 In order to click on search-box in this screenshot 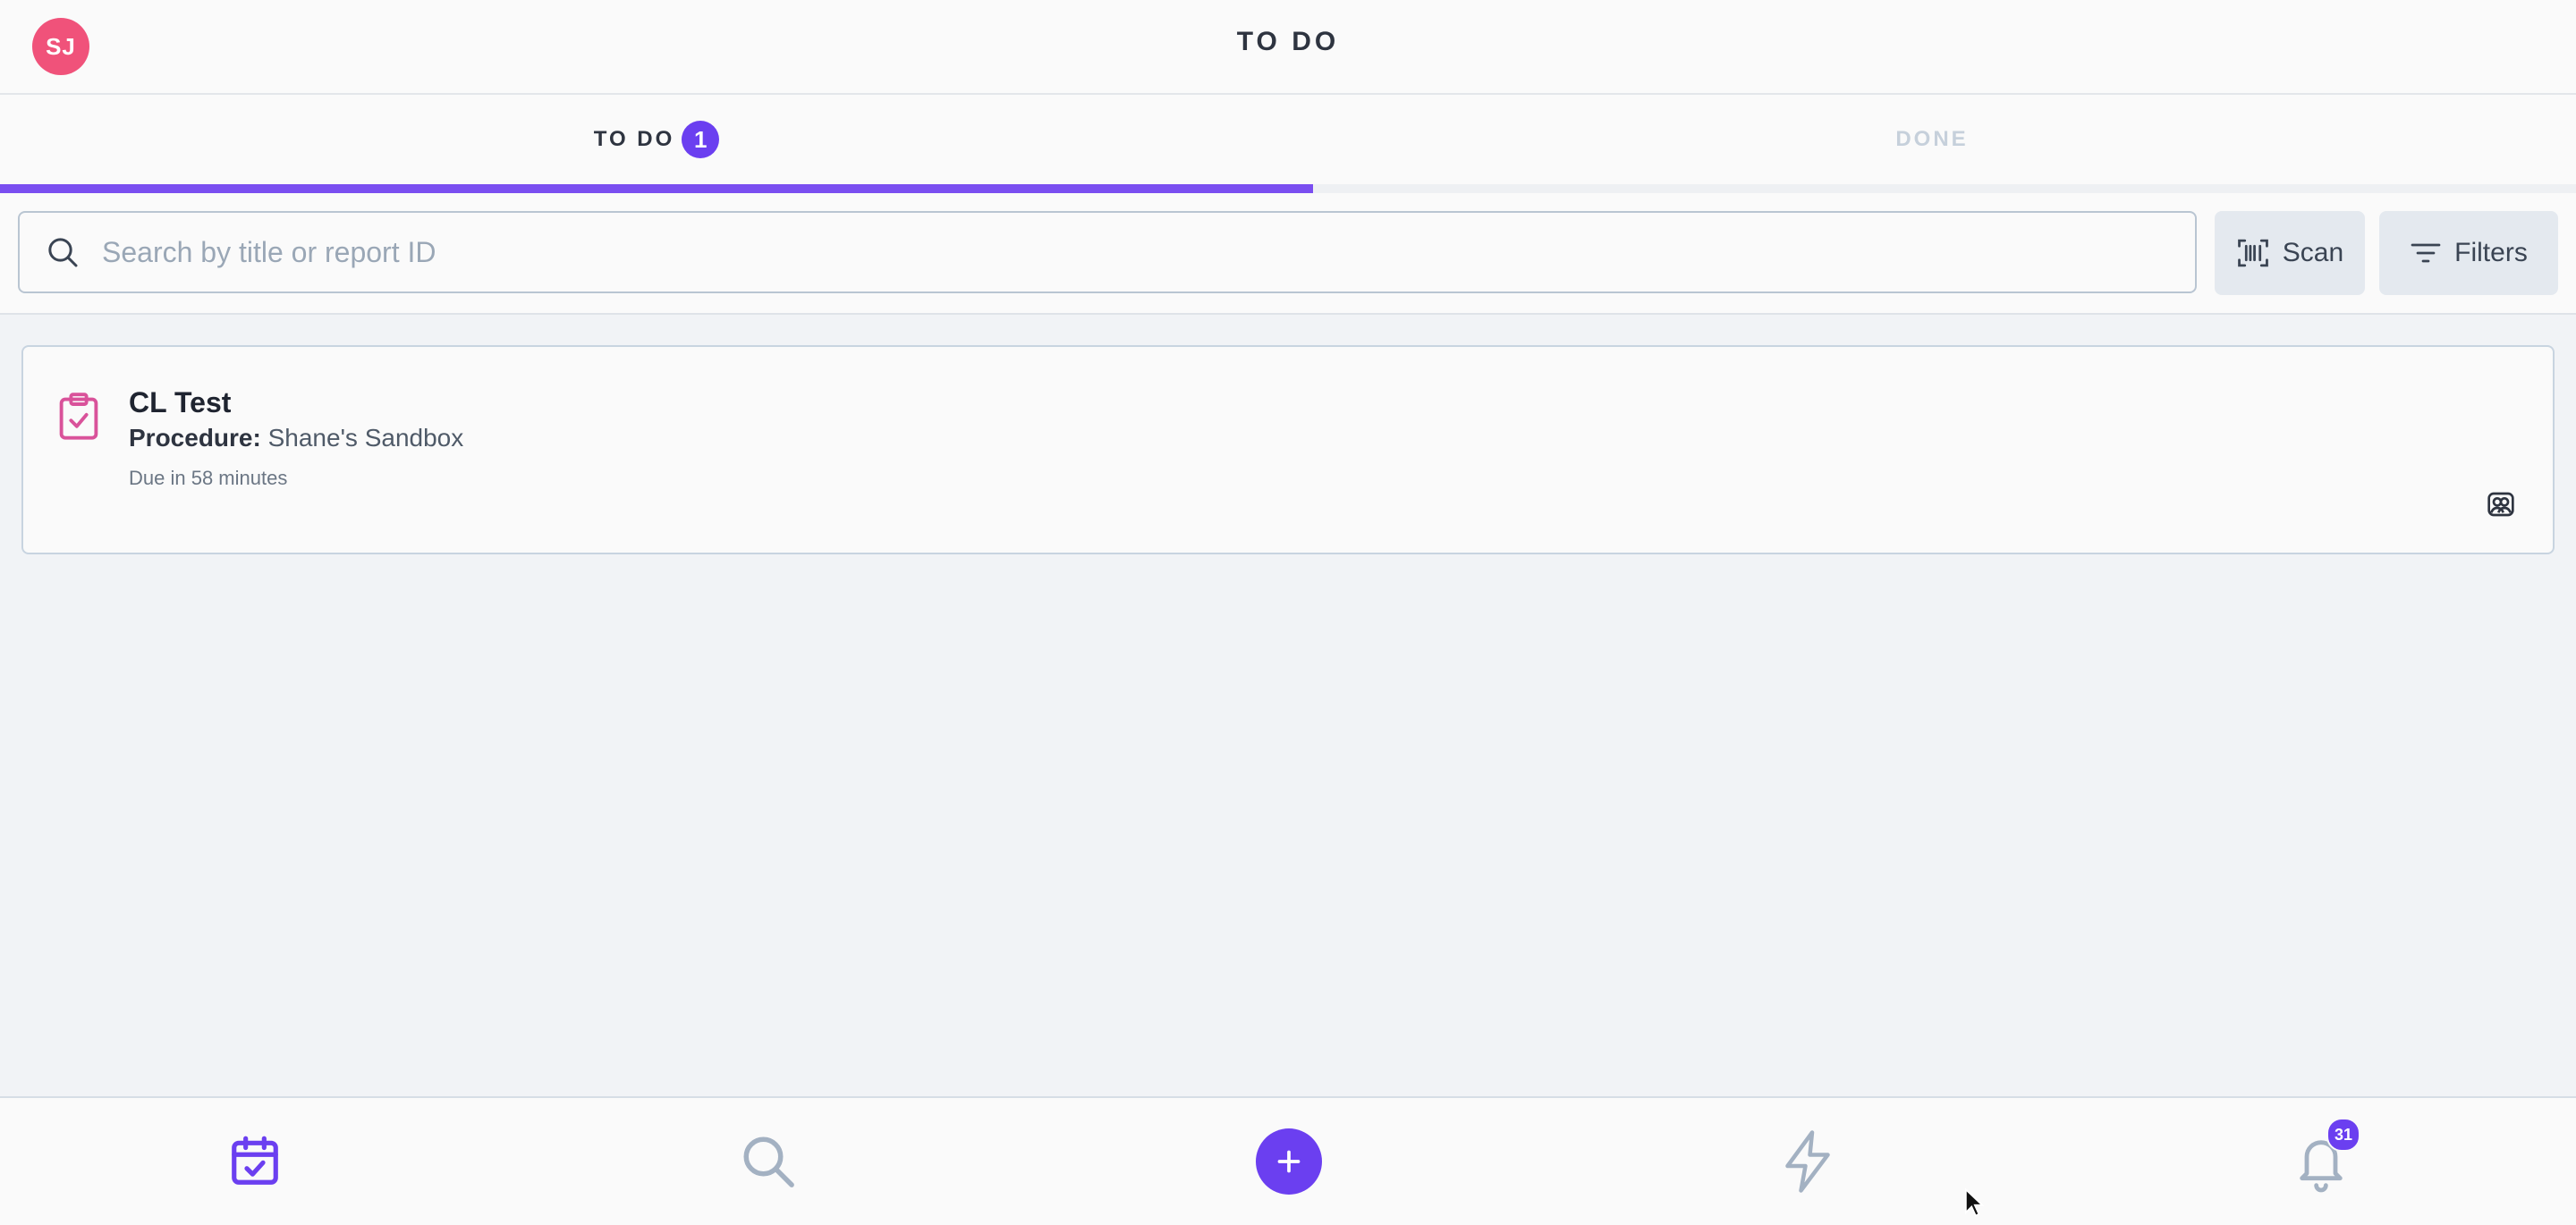, I will do `click(1107, 252)`.